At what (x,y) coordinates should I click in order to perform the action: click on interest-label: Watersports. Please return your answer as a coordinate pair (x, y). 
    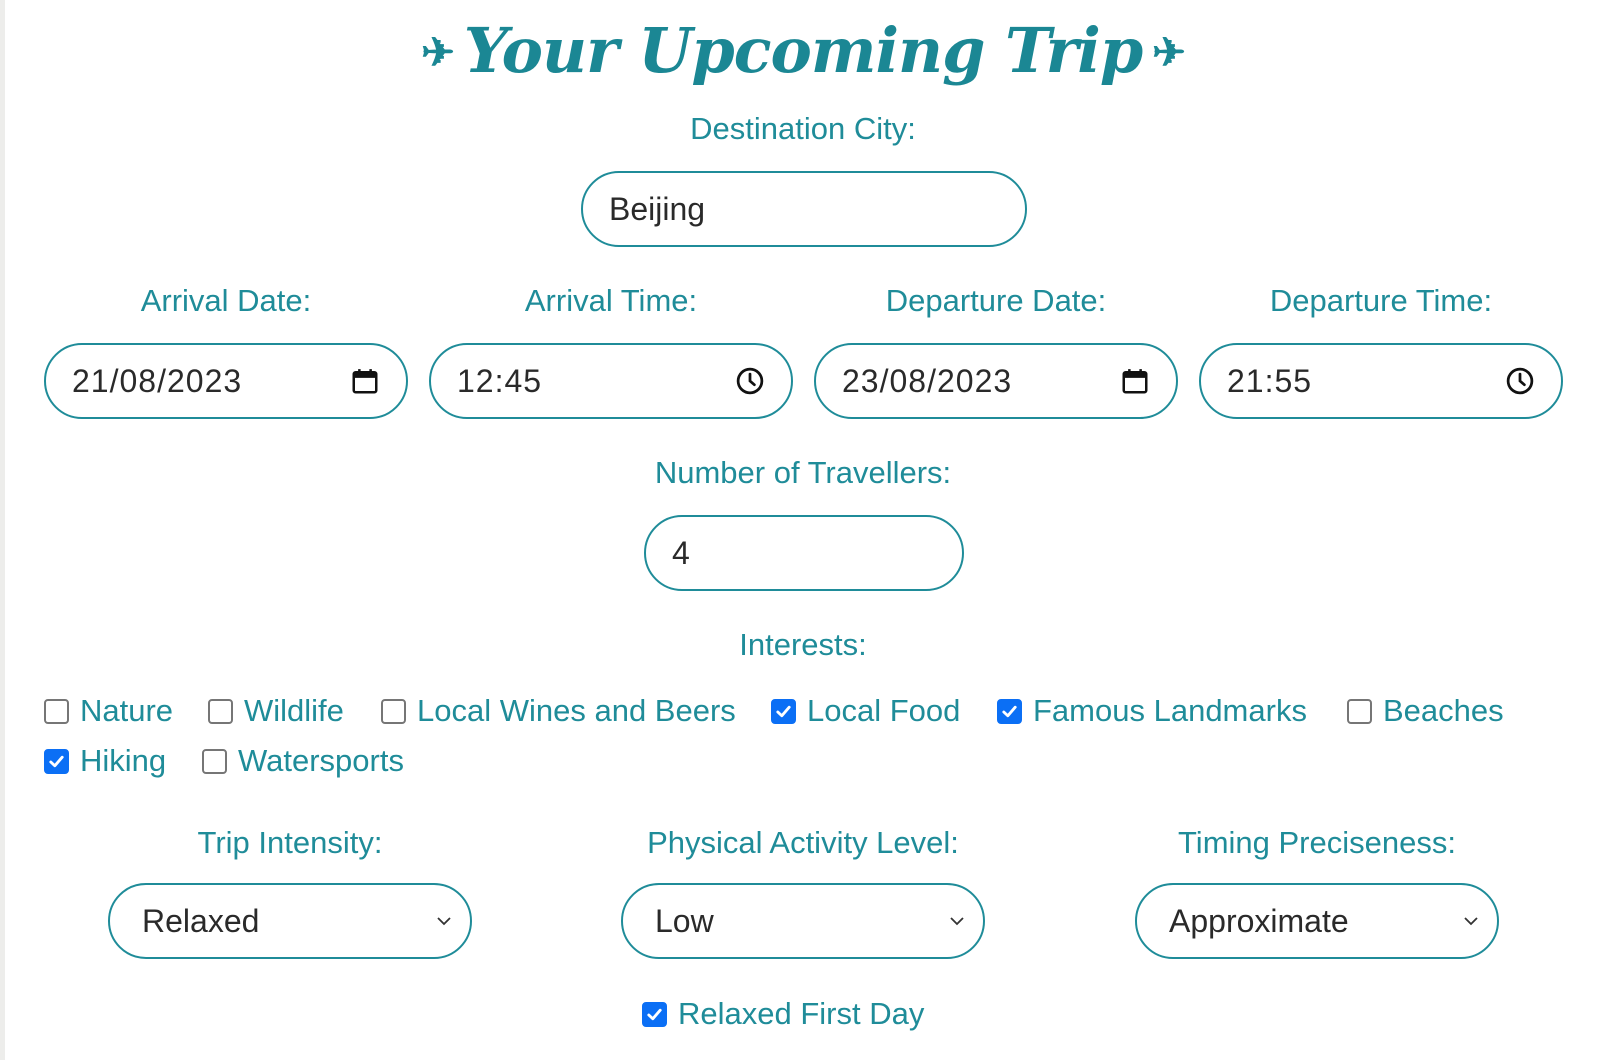
    Looking at the image, I should click on (321, 760).